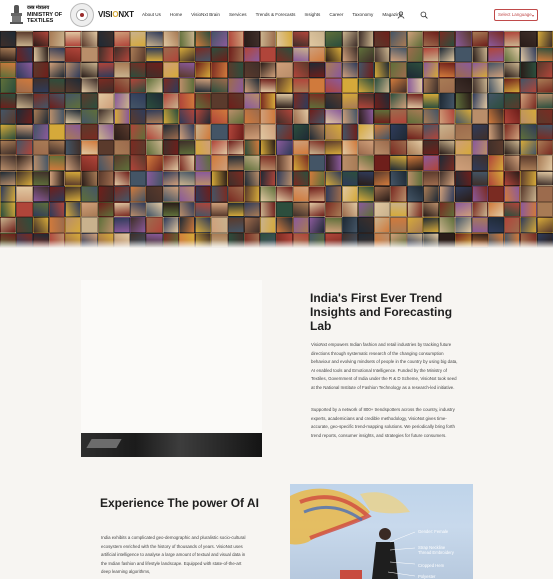 This screenshot has height=579, width=553. What do you see at coordinates (362, 14) in the screenshot?
I see `nav-taxonomy: Taxonomy` at bounding box center [362, 14].